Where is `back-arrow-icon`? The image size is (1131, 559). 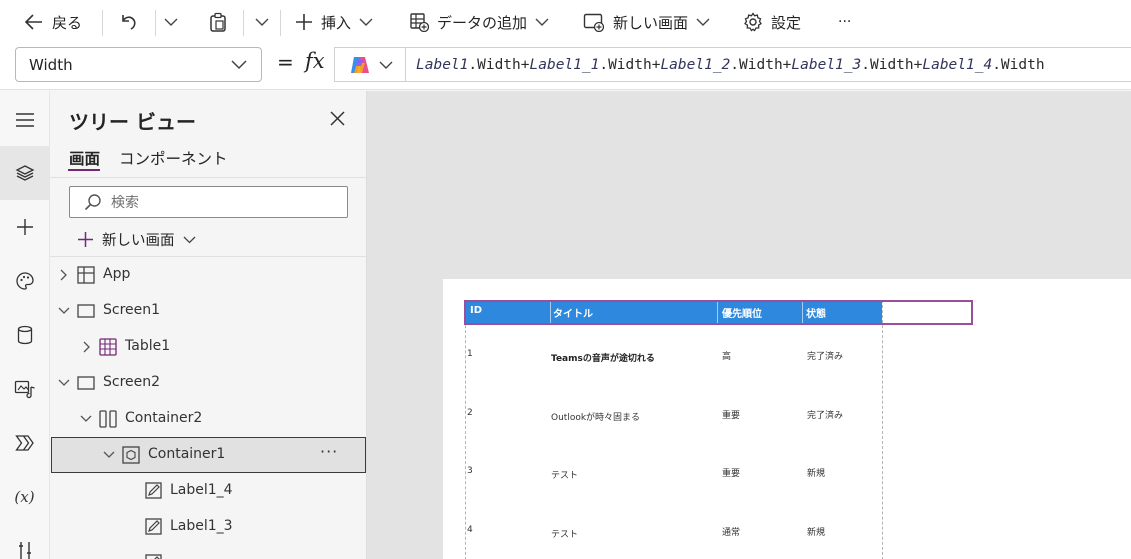
back-arrow-icon is located at coordinates (33, 22).